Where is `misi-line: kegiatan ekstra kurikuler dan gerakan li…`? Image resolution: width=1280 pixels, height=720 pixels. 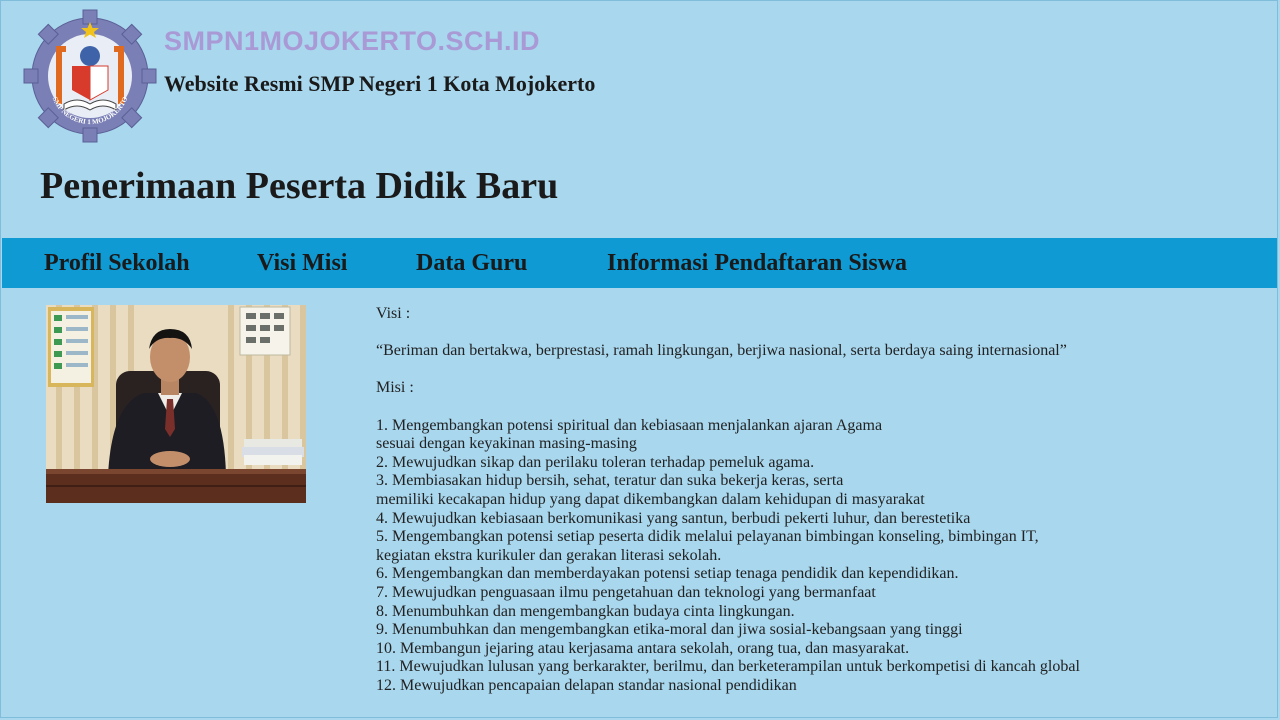
misi-line: kegiatan ekstra kurikuler dan gerakan li… is located at coordinates (549, 555).